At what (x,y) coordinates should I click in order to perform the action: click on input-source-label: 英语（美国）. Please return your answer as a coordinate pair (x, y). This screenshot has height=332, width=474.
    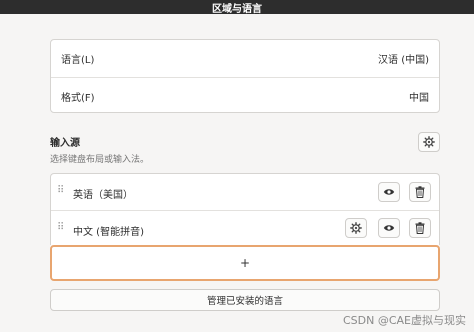
    Looking at the image, I should click on (103, 195).